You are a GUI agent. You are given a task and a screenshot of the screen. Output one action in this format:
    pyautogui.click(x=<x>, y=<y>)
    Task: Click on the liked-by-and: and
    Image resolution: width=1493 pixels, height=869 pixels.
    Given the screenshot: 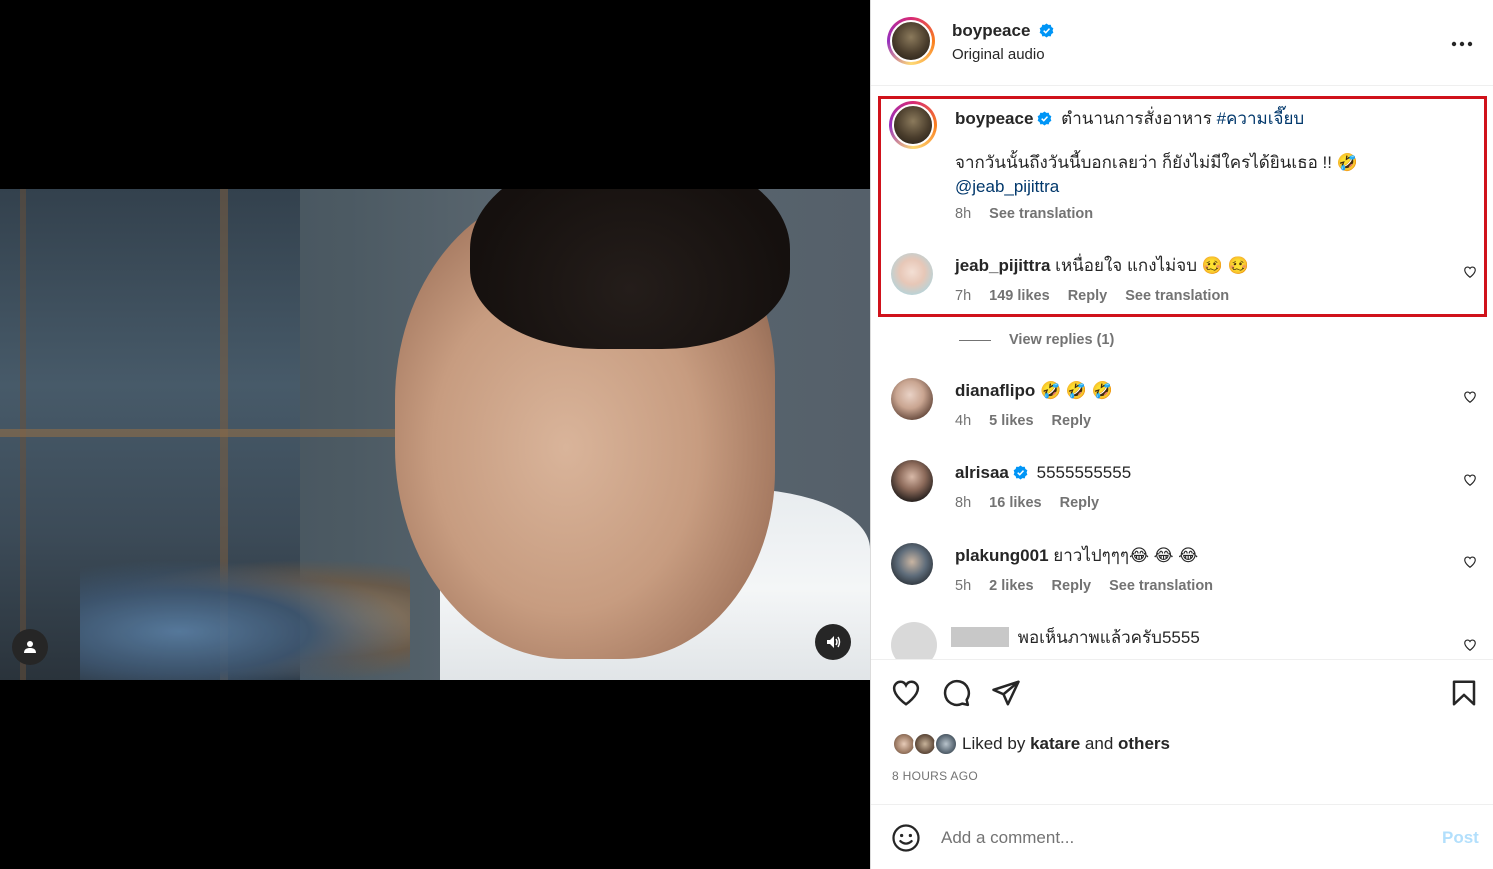 What is the action you would take?
    pyautogui.click(x=1099, y=743)
    